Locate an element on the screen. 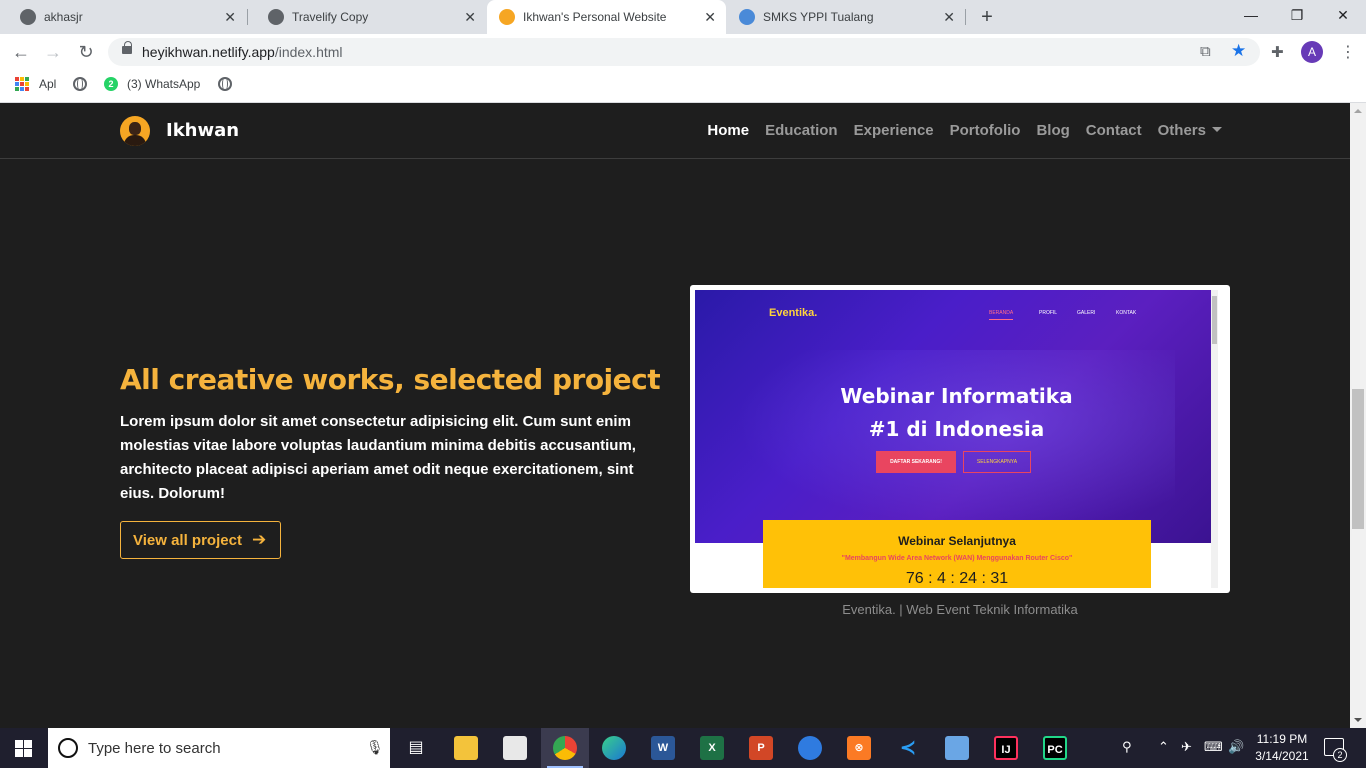 The width and height of the screenshot is (1366, 768). section-title: All creative works, selected project is located at coordinates (390, 379).